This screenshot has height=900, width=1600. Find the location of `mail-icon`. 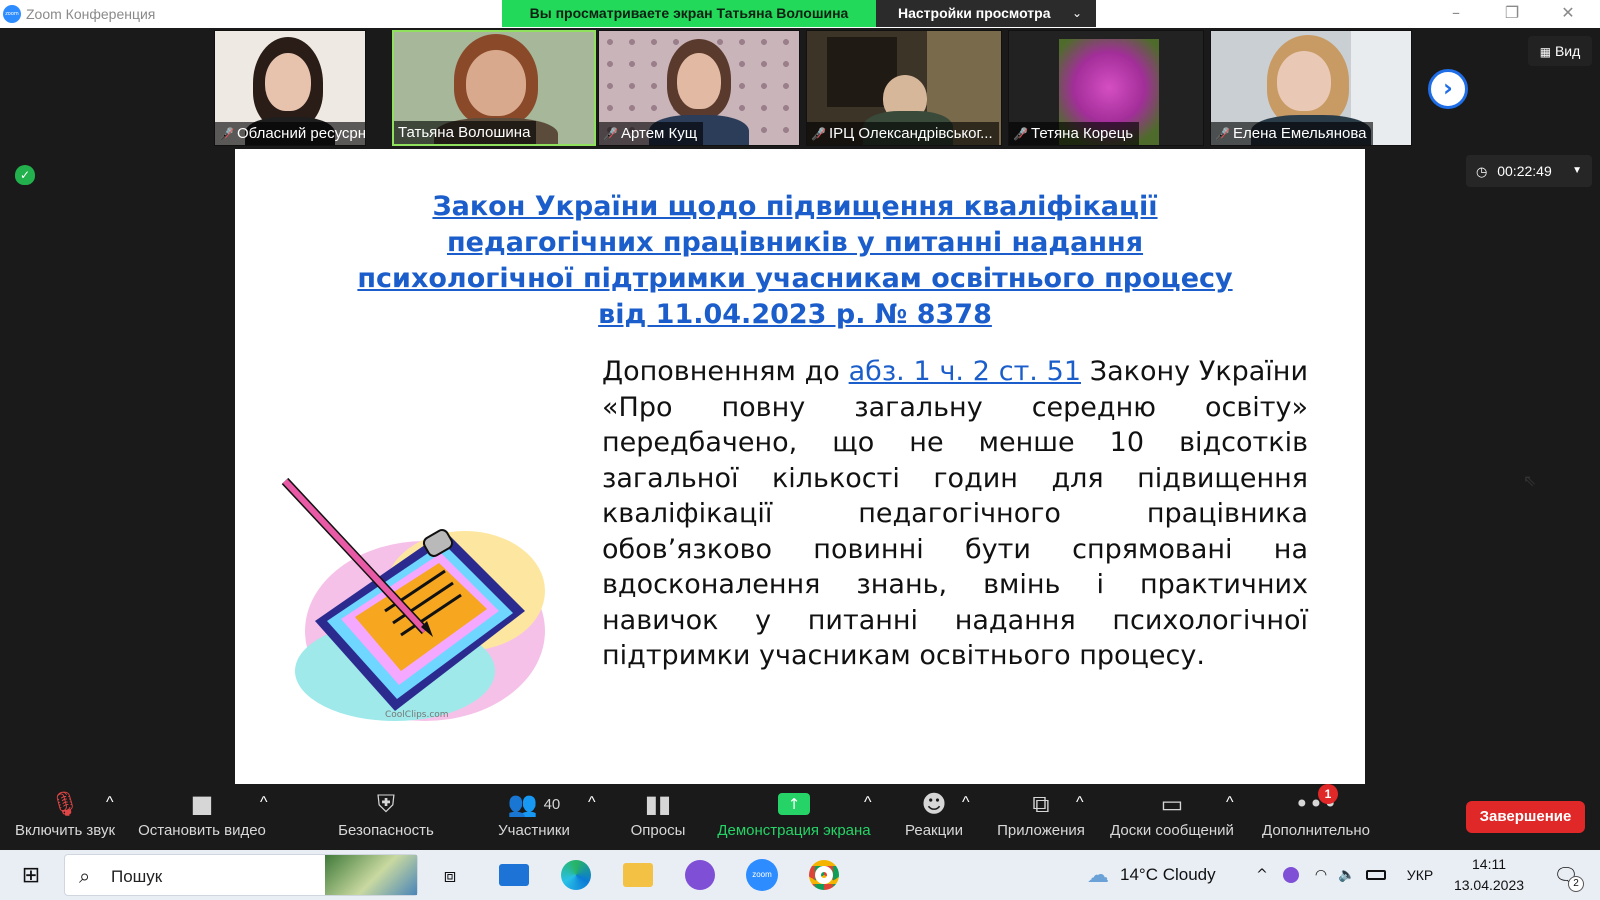

mail-icon is located at coordinates (514, 875).